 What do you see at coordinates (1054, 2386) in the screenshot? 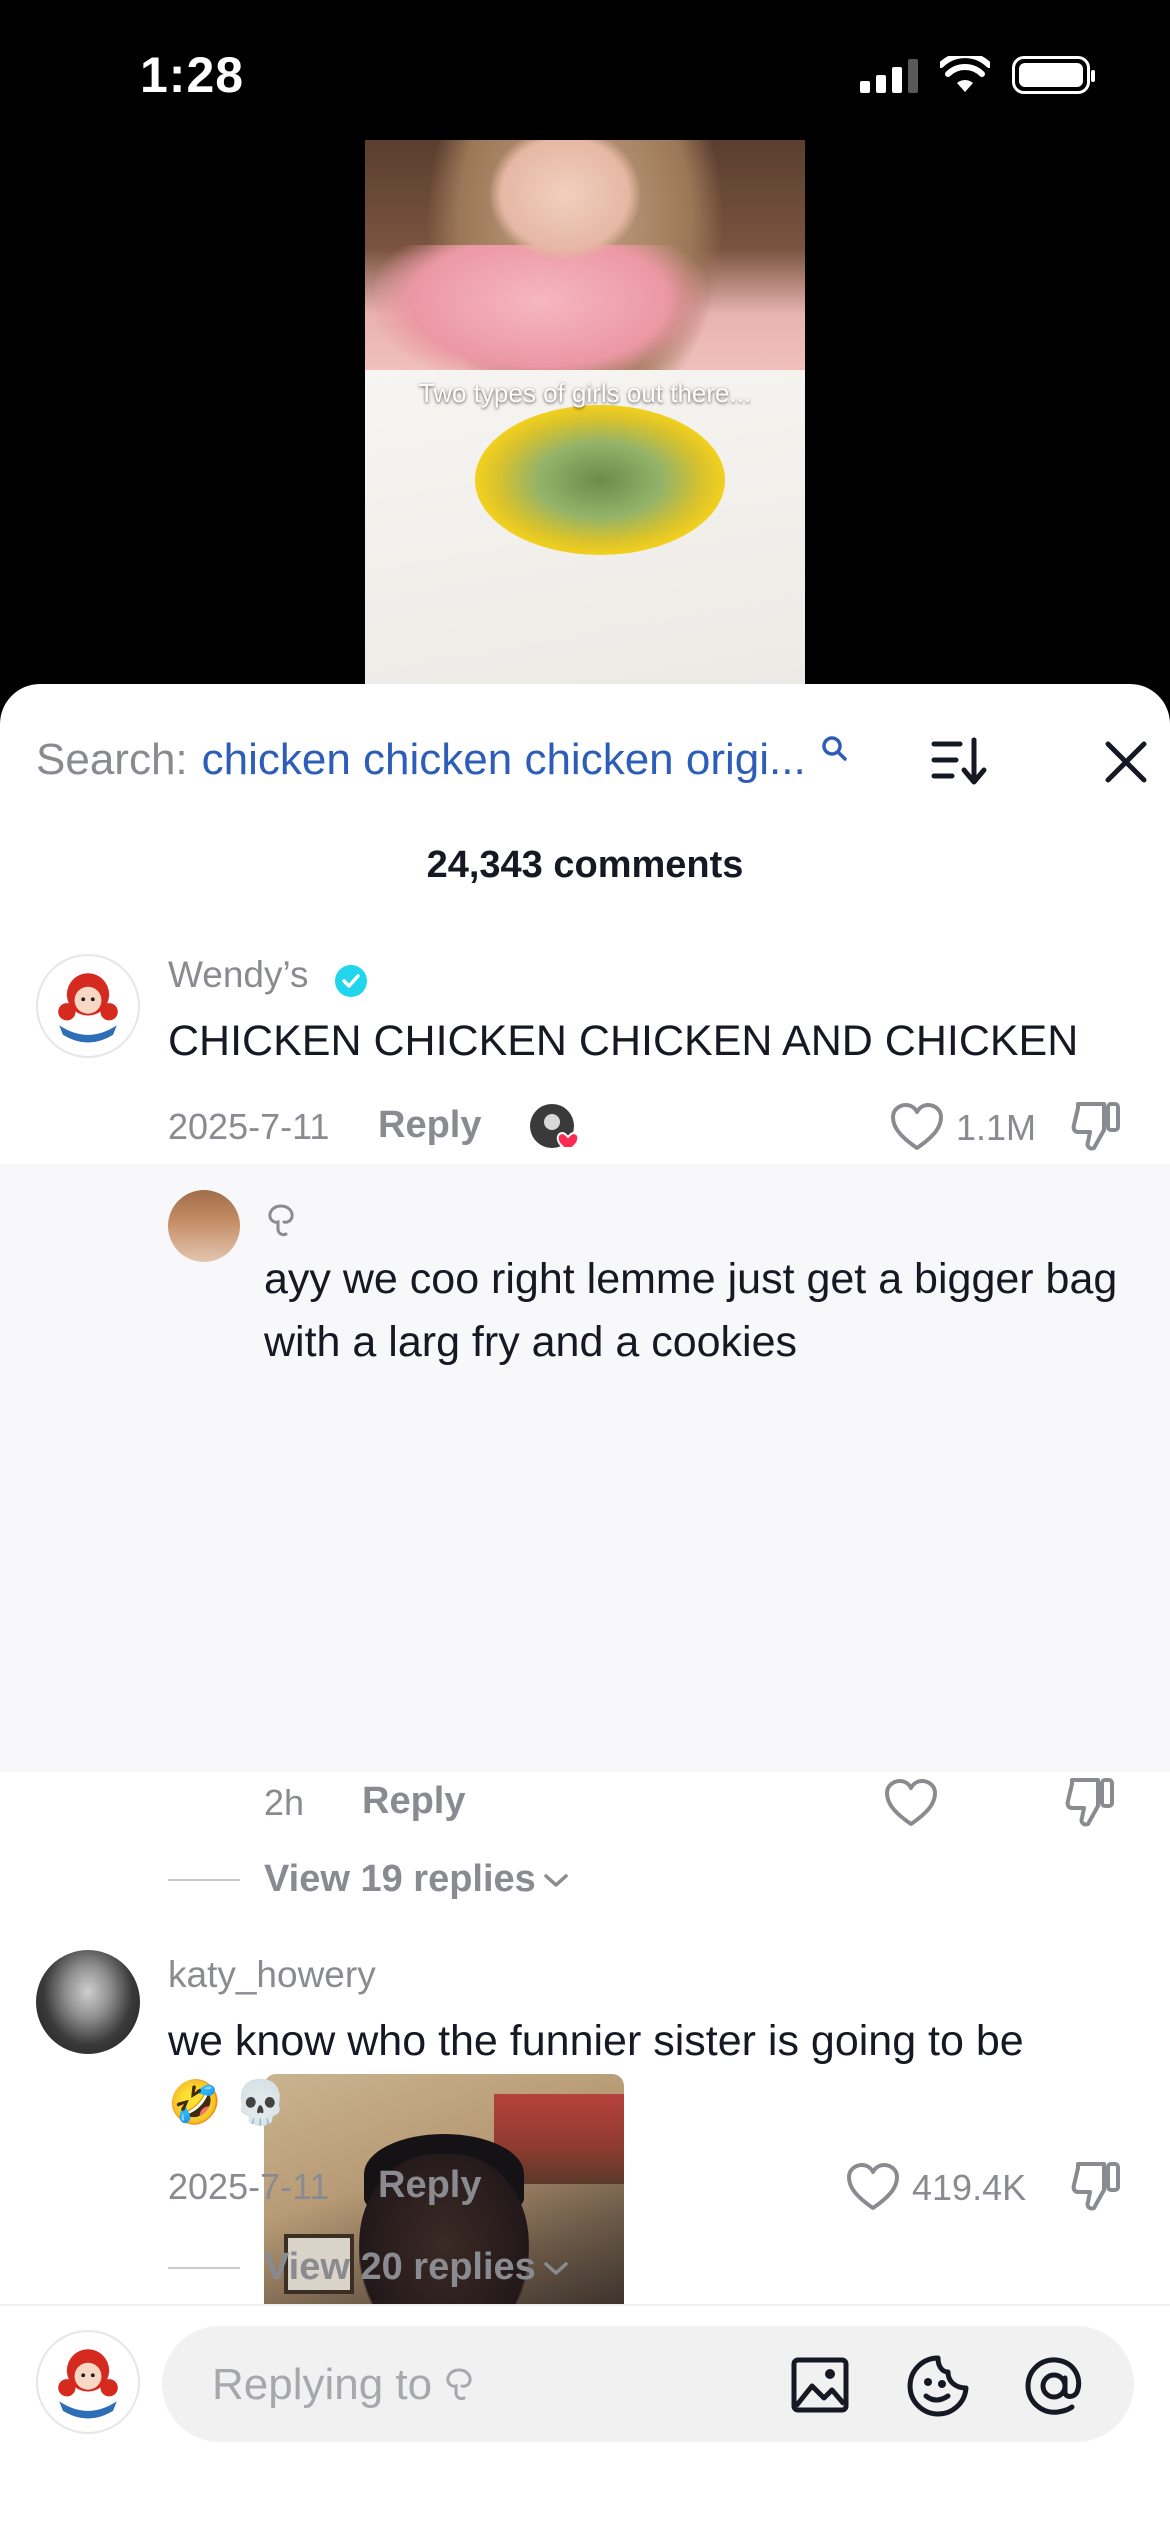
I see `mention-icon` at bounding box center [1054, 2386].